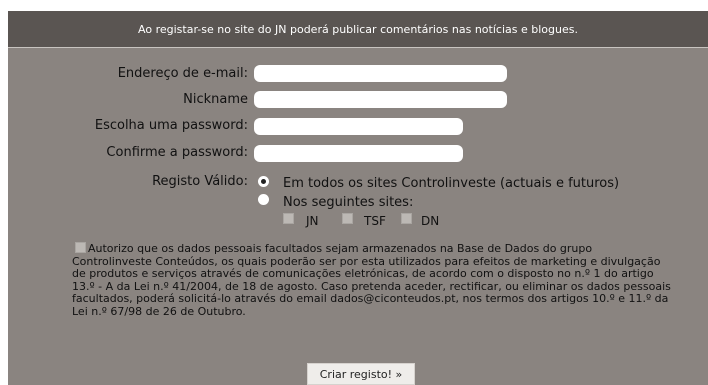 This screenshot has width=708, height=385. What do you see at coordinates (358, 153) in the screenshot?
I see `confirm-password-field` at bounding box center [358, 153].